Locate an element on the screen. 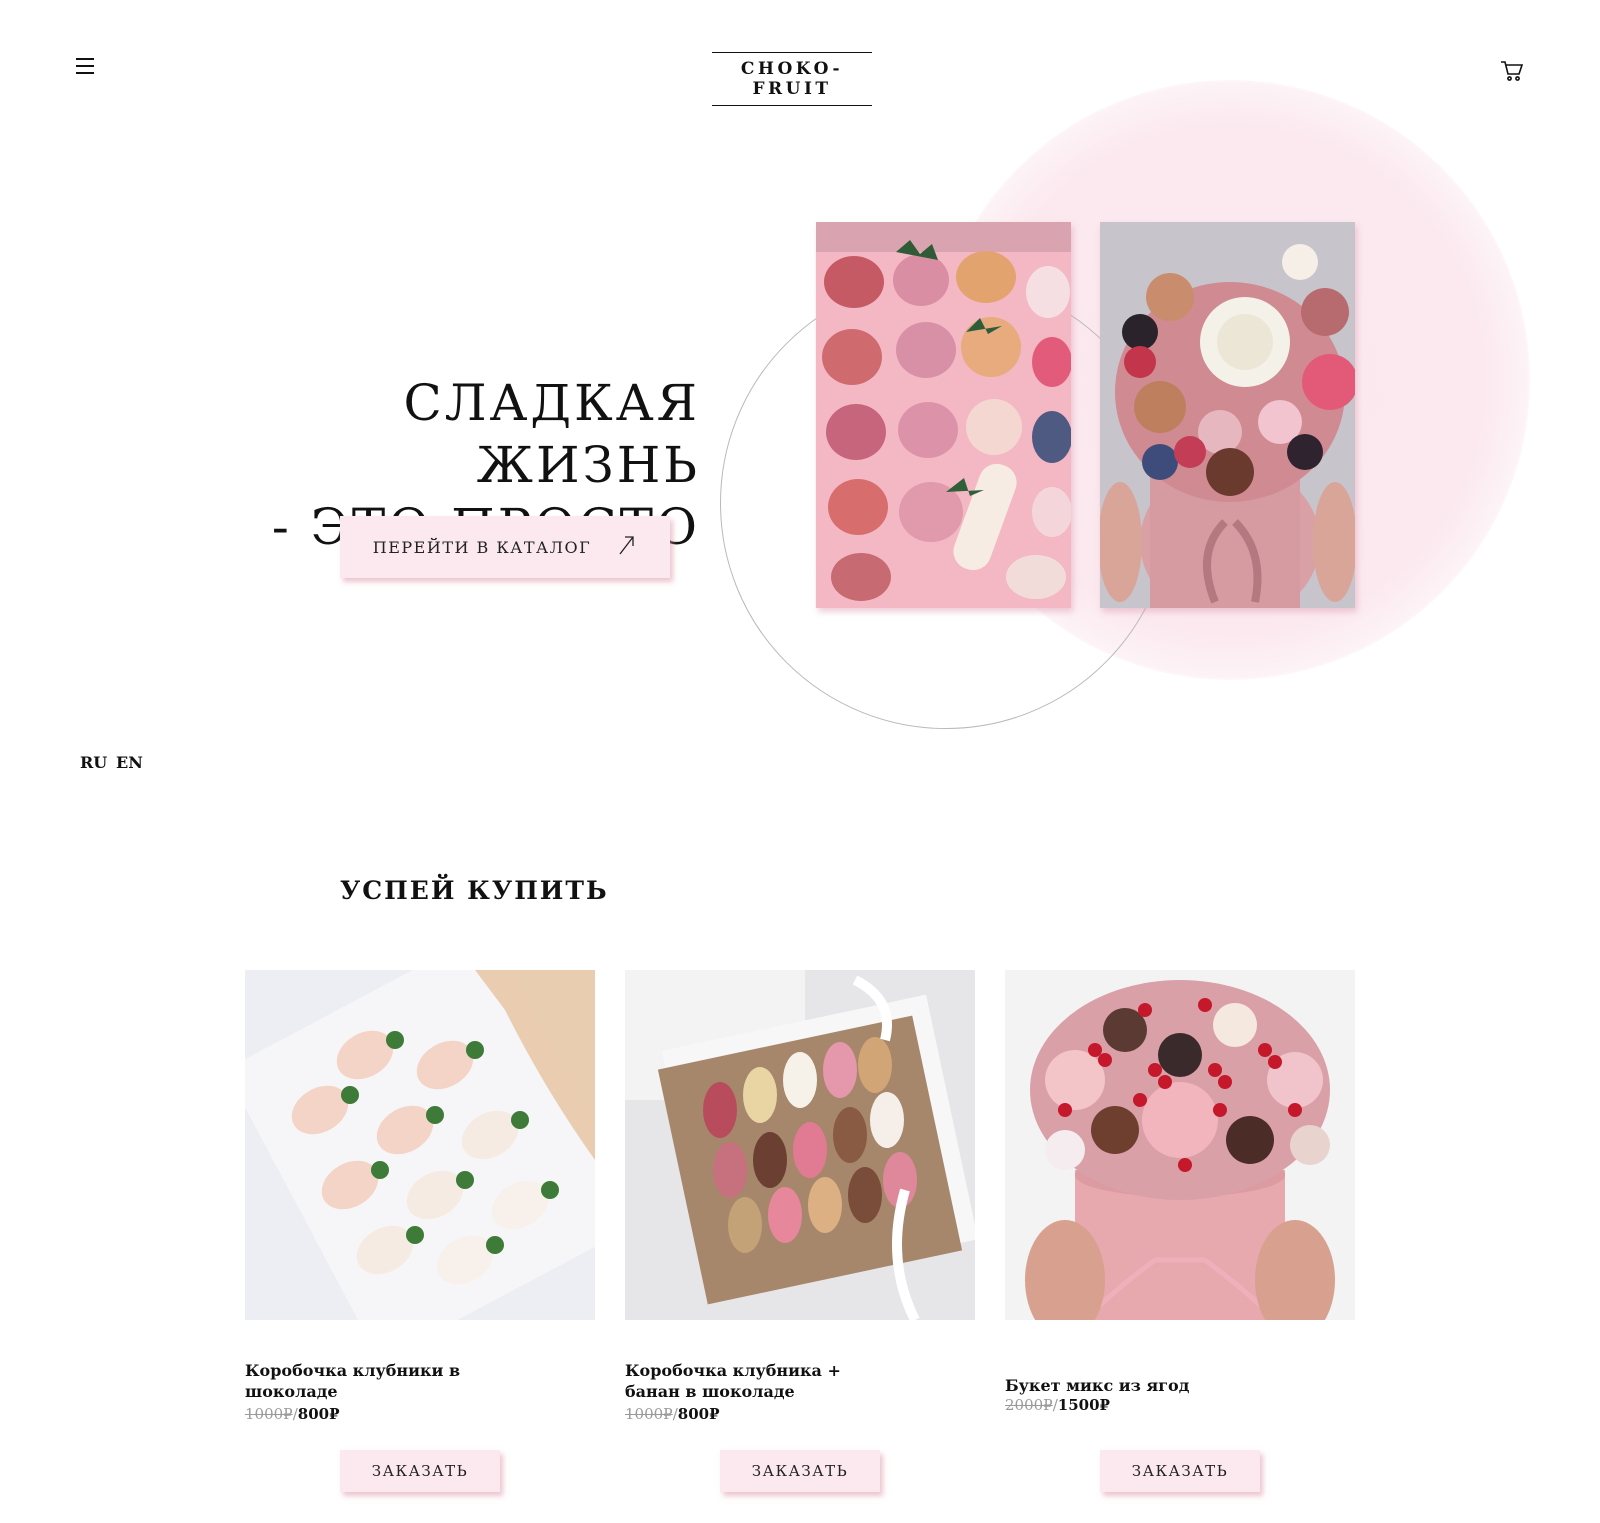  hero-title-line1: СЛАДКАЯ ЖИЗНЬ is located at coordinates (551, 434).